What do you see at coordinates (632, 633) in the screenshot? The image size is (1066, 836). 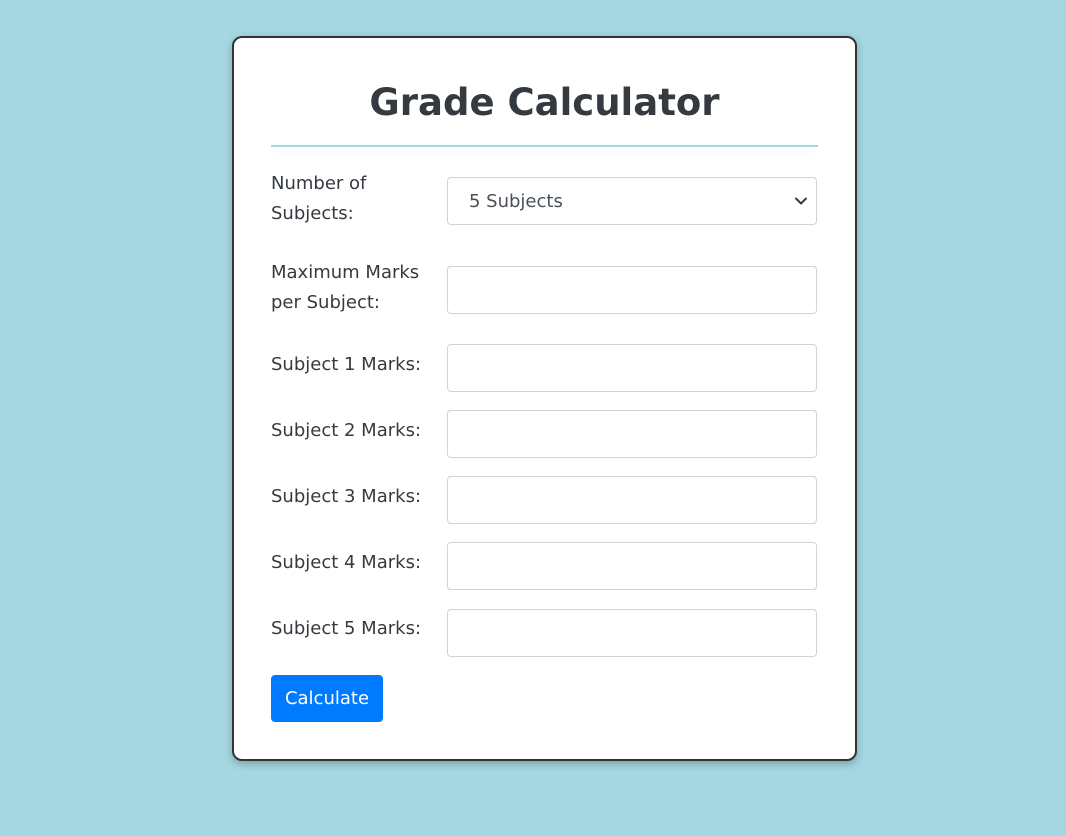 I see `subject-5-input` at bounding box center [632, 633].